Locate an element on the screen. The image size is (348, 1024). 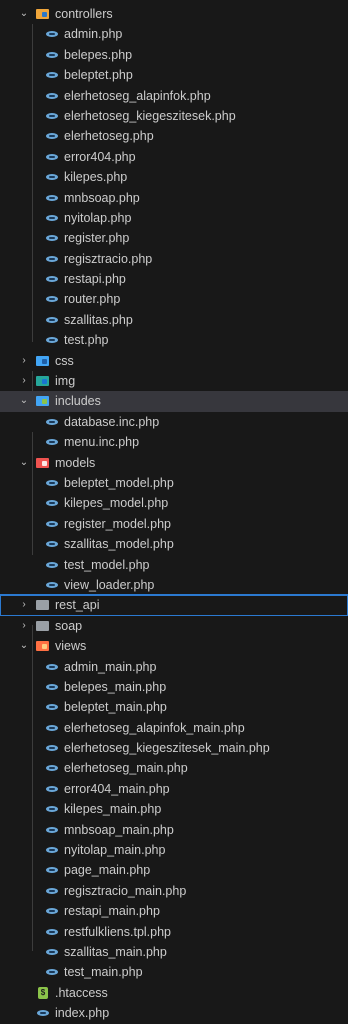
file-item: beleptet_main.php is located at coordinates (174, 707).